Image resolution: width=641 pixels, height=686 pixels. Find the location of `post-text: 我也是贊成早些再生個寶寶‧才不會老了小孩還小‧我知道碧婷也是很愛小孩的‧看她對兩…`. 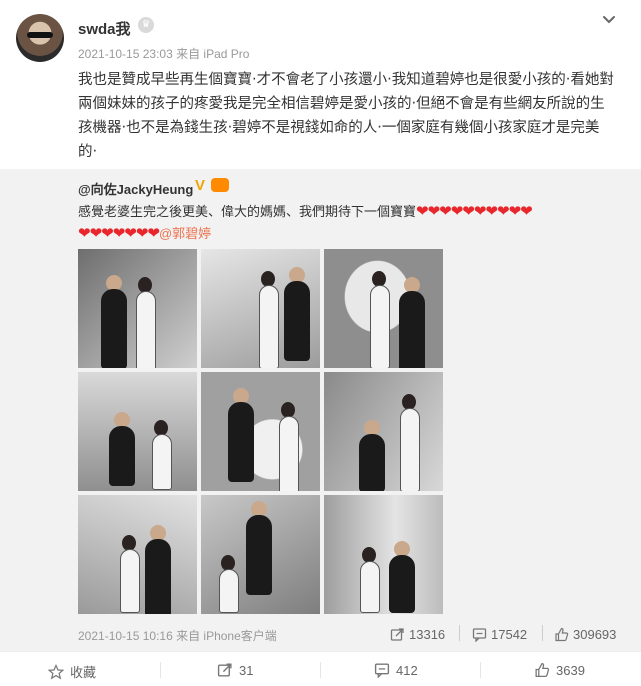

post-text: 我也是贊成早些再生個寶寶‧才不會老了小孩還小‧我知道碧婷也是很愛小孩的‧看她對兩… is located at coordinates (346, 116).